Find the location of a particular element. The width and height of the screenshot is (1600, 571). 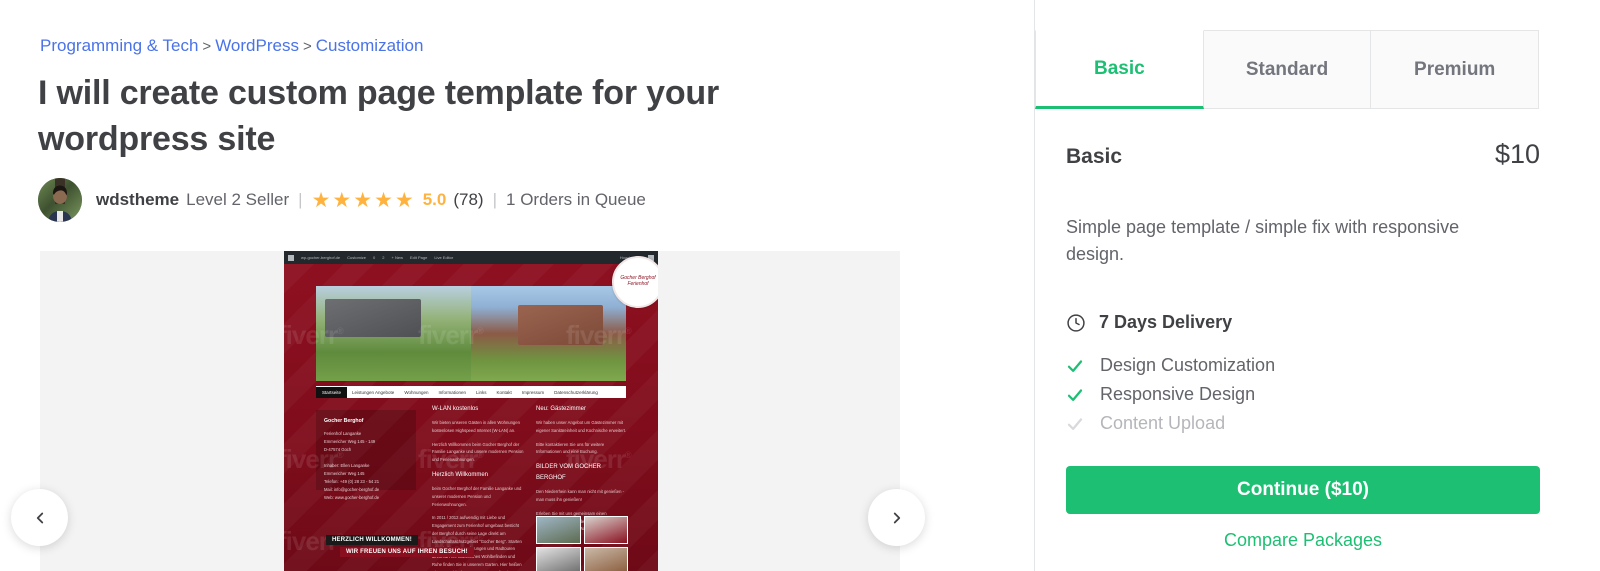

tab-premium: Premium is located at coordinates (1455, 69).